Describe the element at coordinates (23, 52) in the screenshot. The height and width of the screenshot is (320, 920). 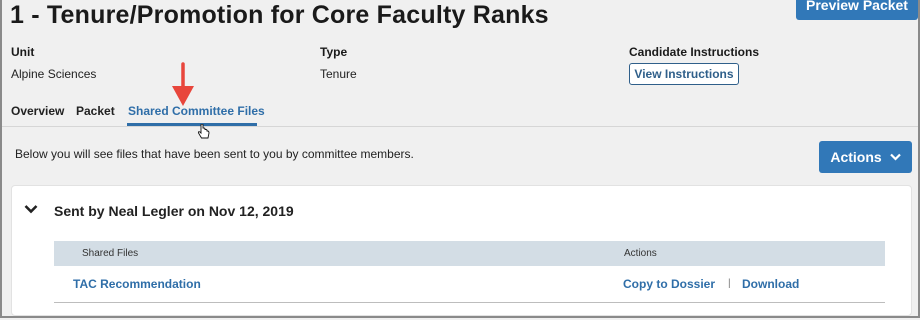
I see `unit-label: Unit` at that location.